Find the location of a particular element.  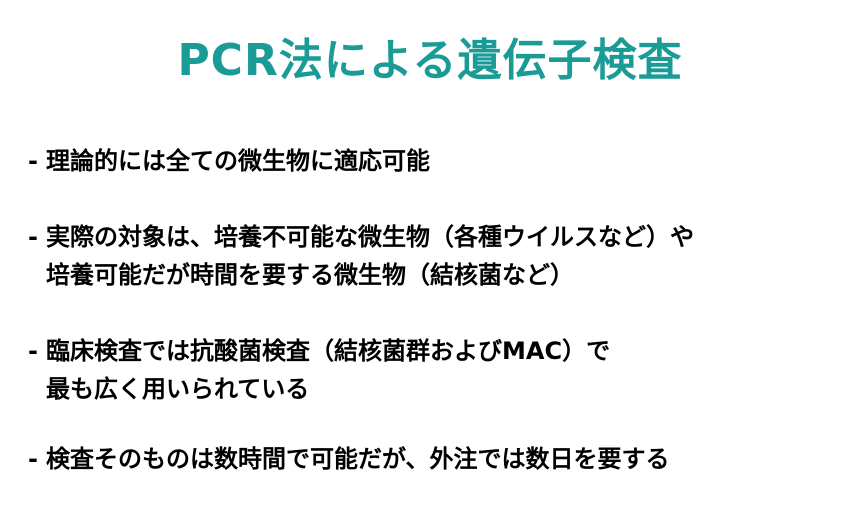

bullet-item: - 理論的には全ての微生物に適応可能 is located at coordinates (438, 161).